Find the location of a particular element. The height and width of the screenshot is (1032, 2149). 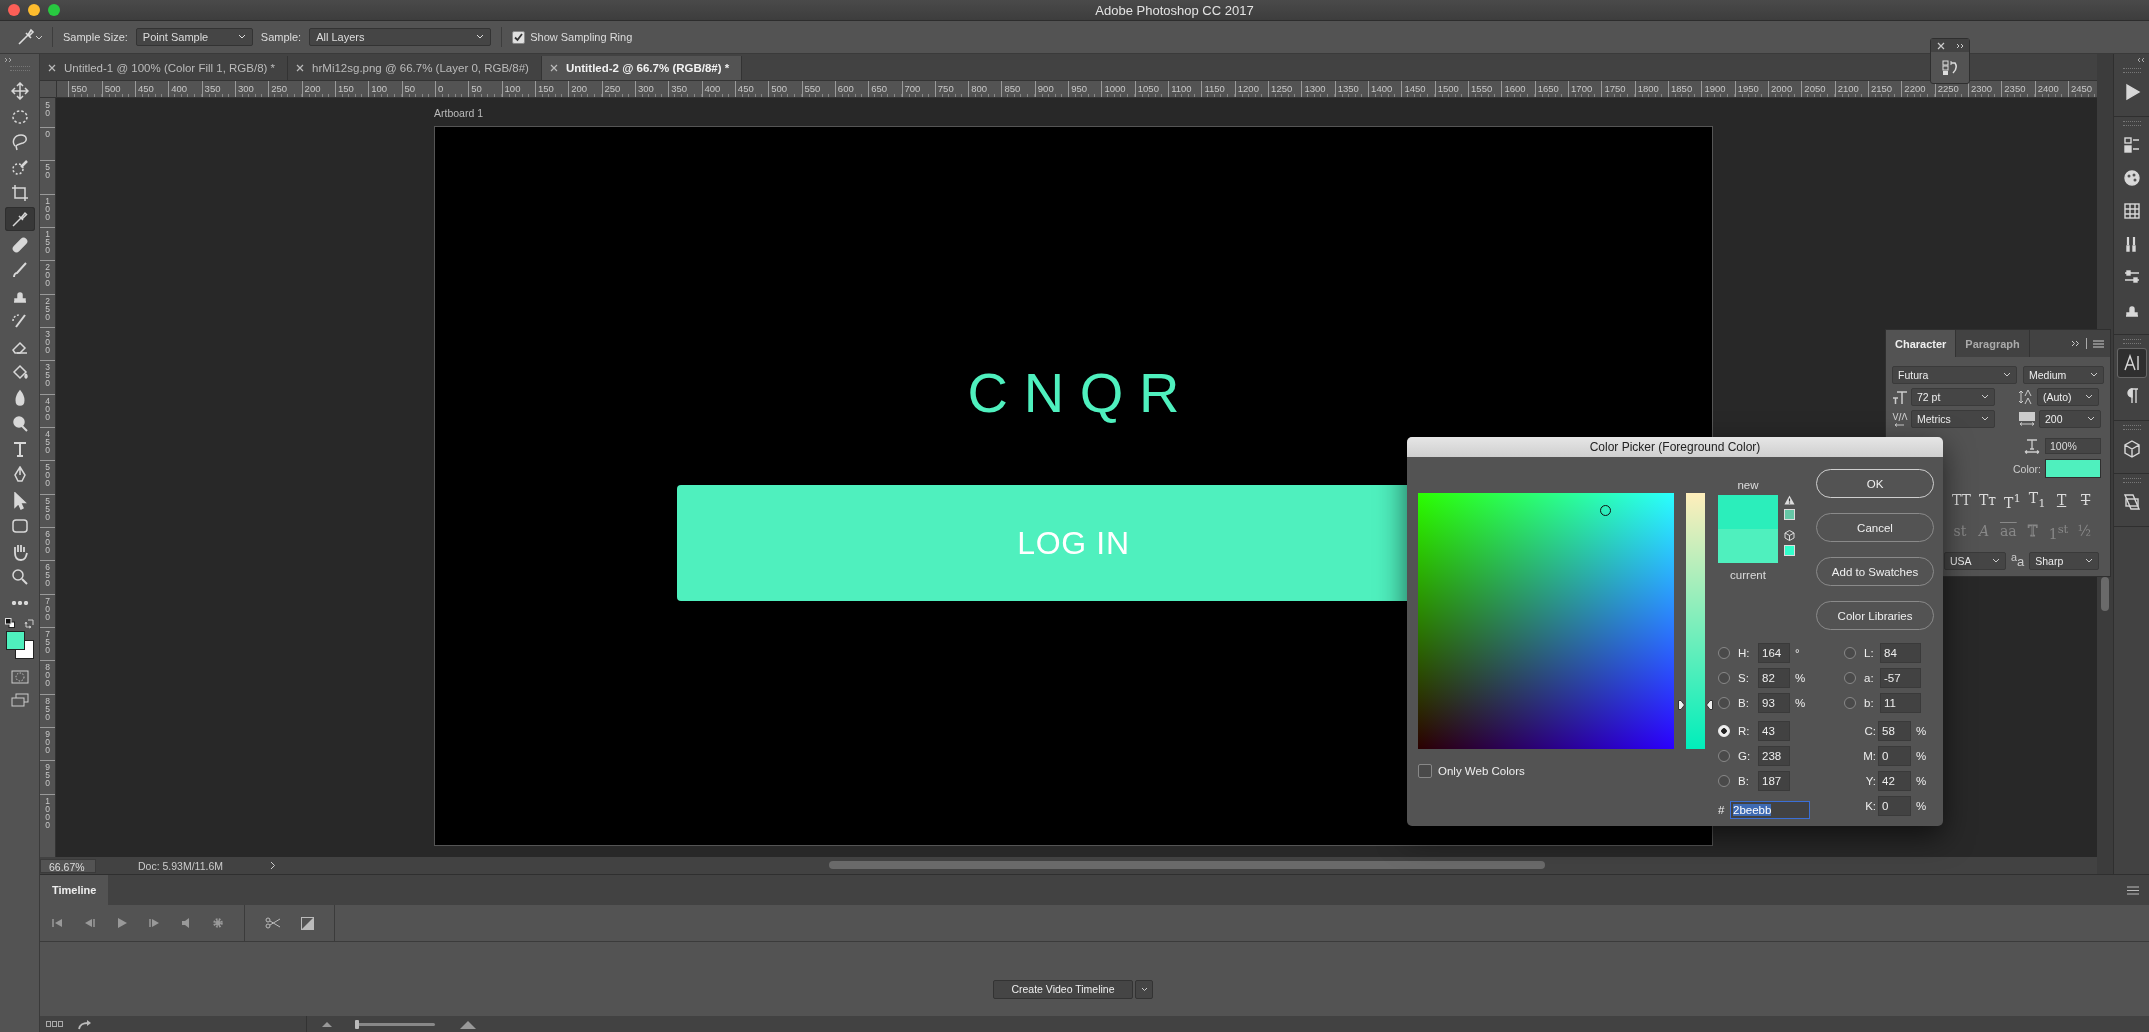

value-field: 11 is located at coordinates (1900, 702).